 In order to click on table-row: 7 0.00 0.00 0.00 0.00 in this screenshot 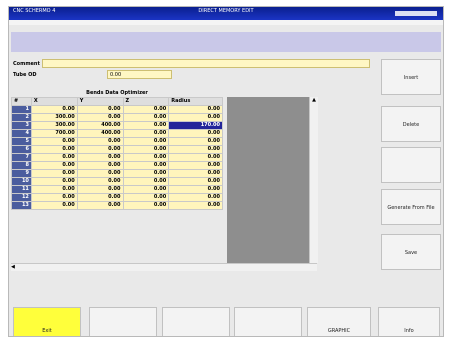, I will do `click(117, 157)`.